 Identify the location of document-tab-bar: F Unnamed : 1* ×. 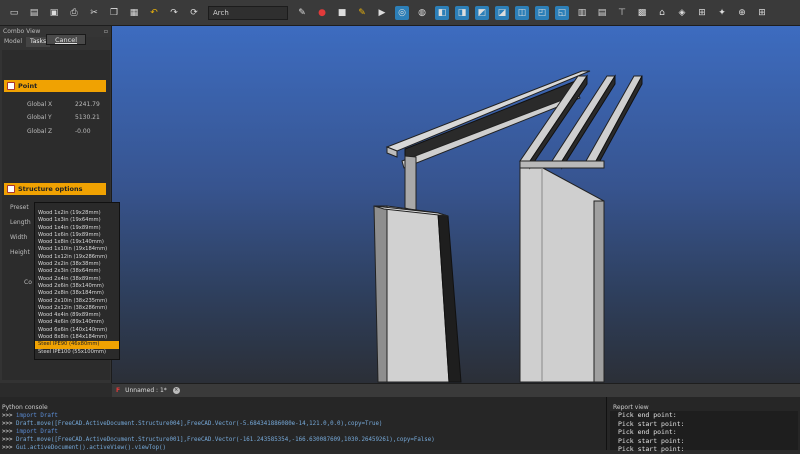
(456, 390).